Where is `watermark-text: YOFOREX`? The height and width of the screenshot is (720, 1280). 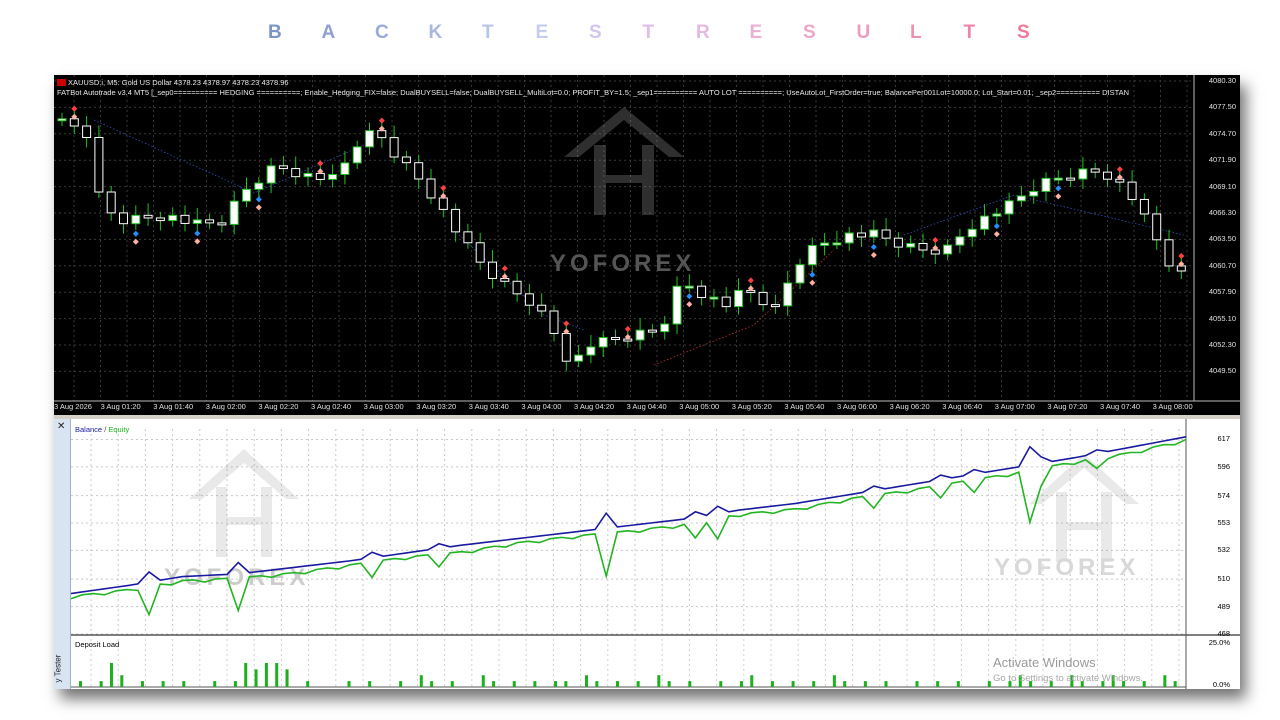 watermark-text: YOFOREX is located at coordinates (1066, 567).